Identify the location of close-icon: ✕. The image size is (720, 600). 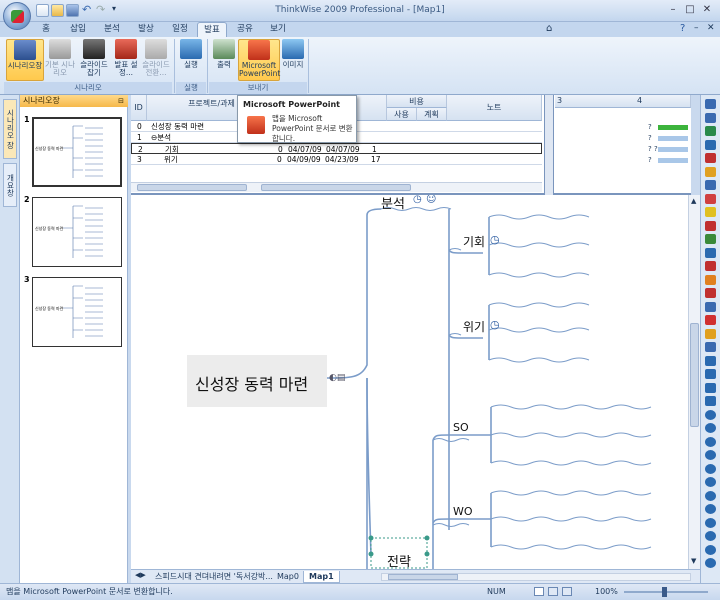
(707, 9).